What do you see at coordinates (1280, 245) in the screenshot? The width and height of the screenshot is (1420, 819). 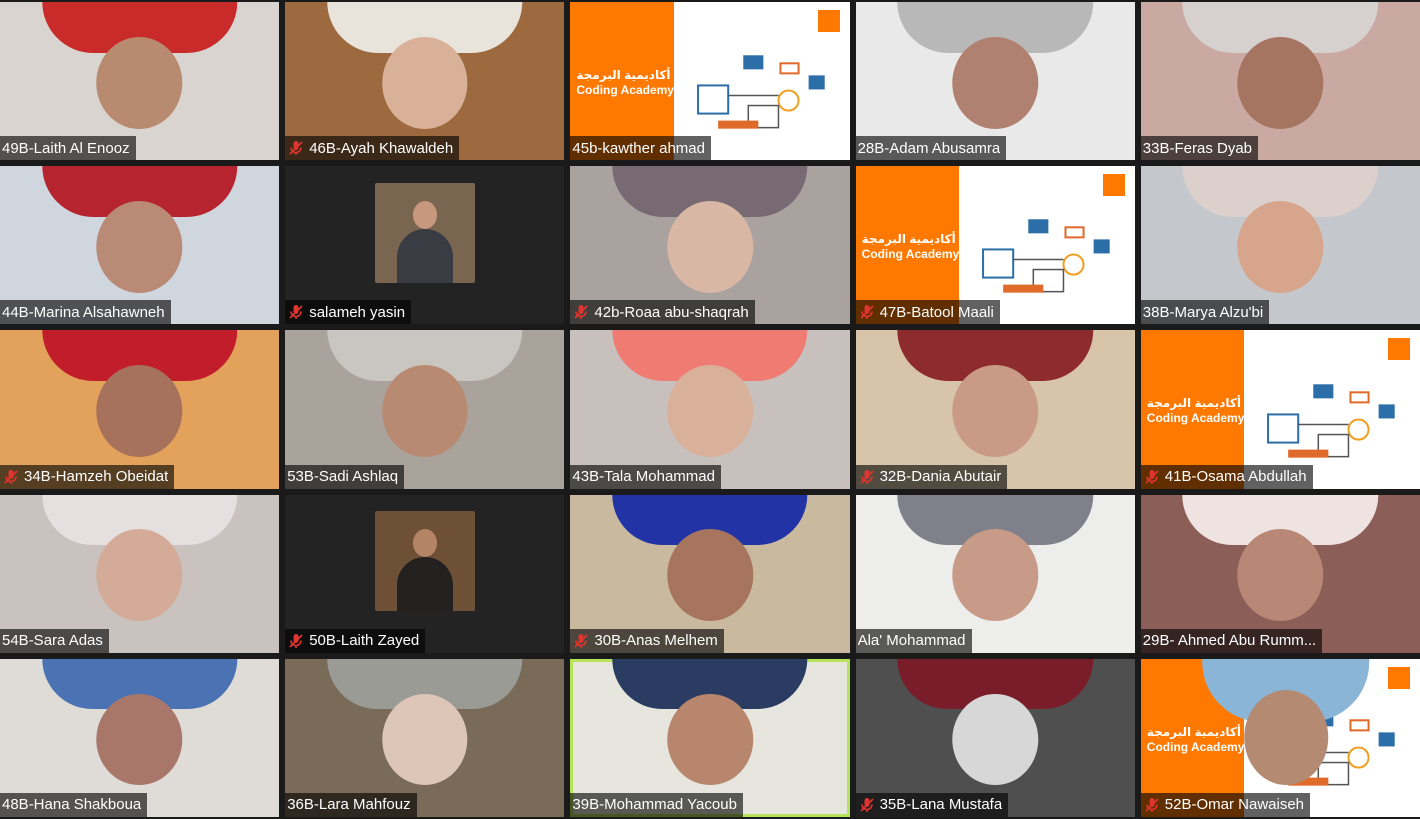 I see `participant-tile: 38B-Marya Alzu'bi` at bounding box center [1280, 245].